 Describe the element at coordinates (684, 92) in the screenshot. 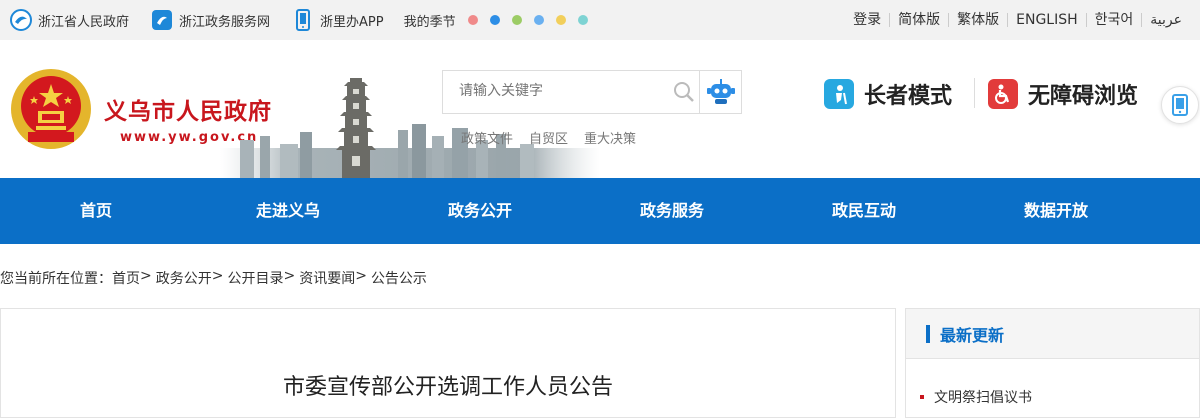

I see `search-icon` at that location.